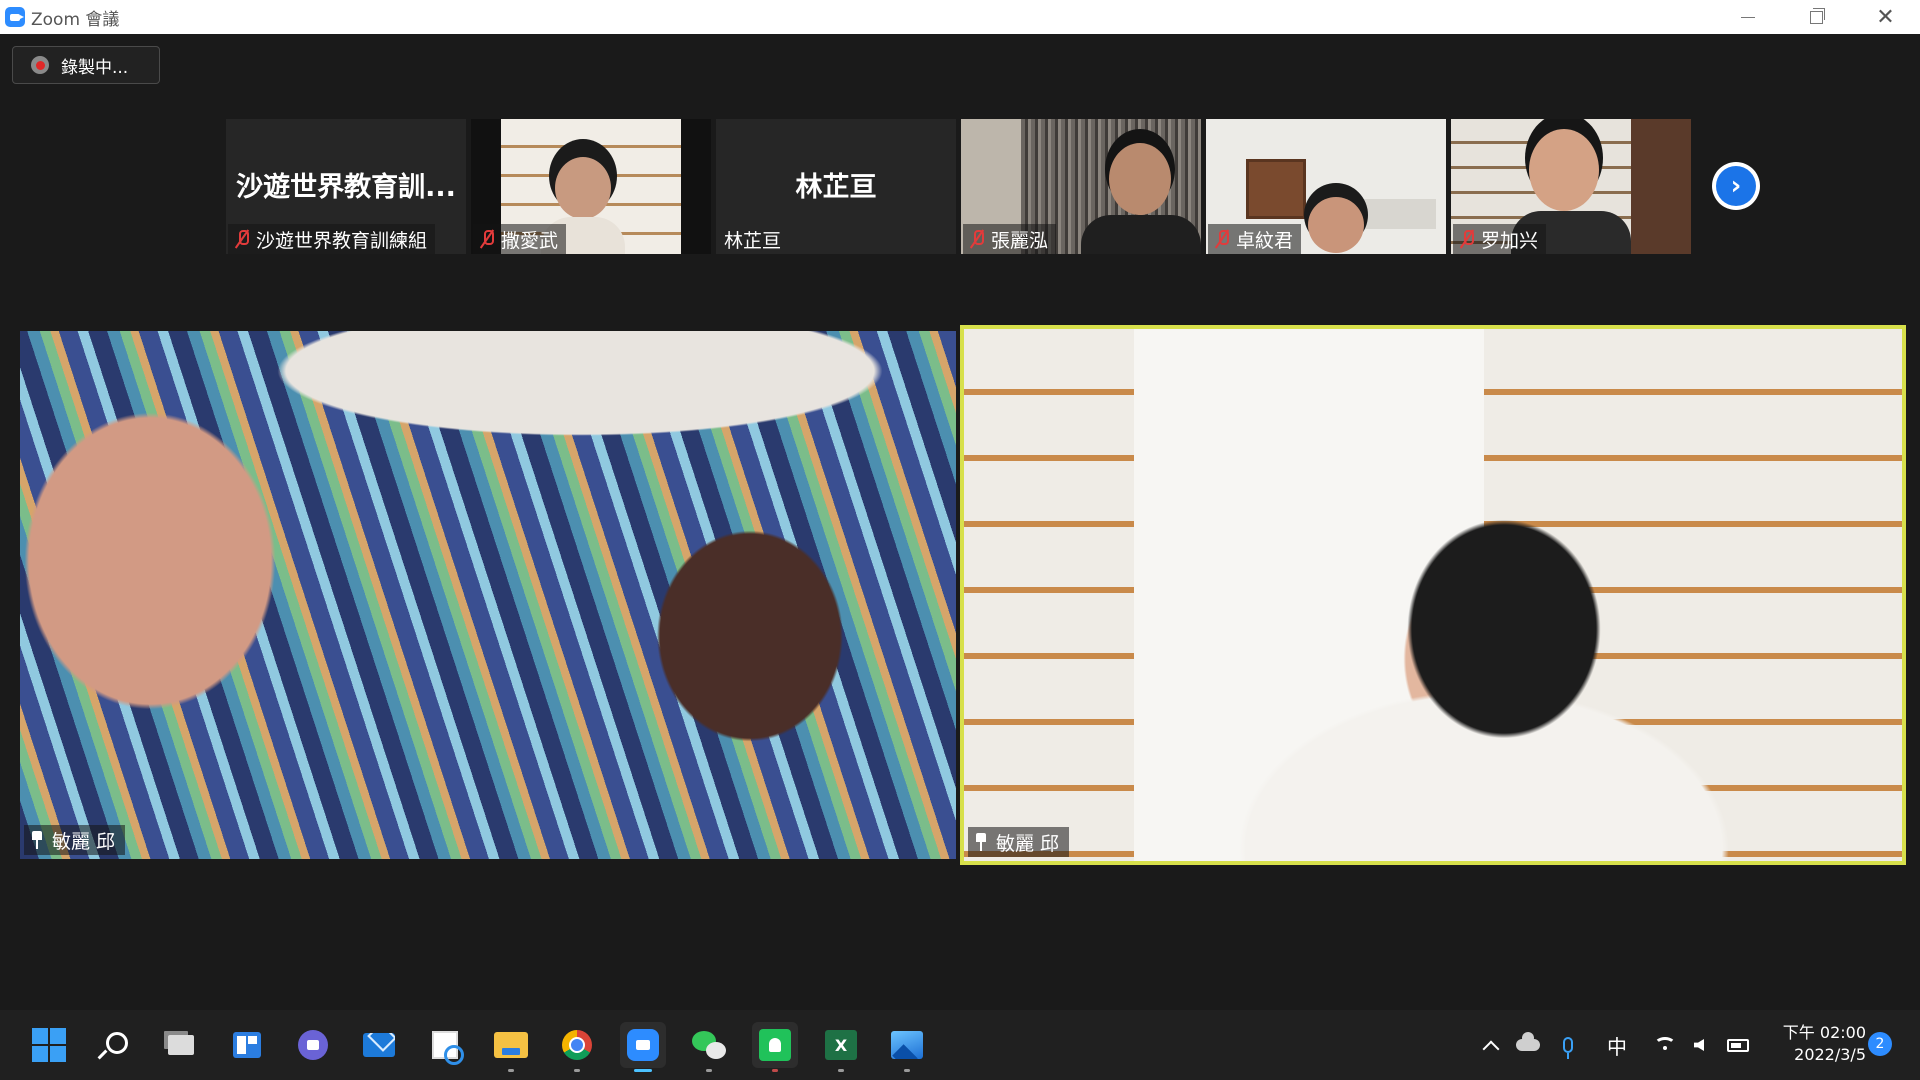 This screenshot has height=1080, width=1920. Describe the element at coordinates (530, 240) in the screenshot. I see `participant-name: 撒愛武` at that location.